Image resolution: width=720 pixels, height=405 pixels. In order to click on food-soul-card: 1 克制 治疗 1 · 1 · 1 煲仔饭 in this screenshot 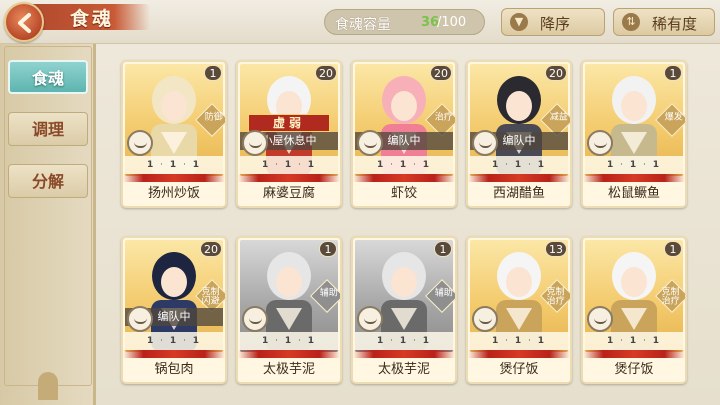, I will do `click(634, 310)`.